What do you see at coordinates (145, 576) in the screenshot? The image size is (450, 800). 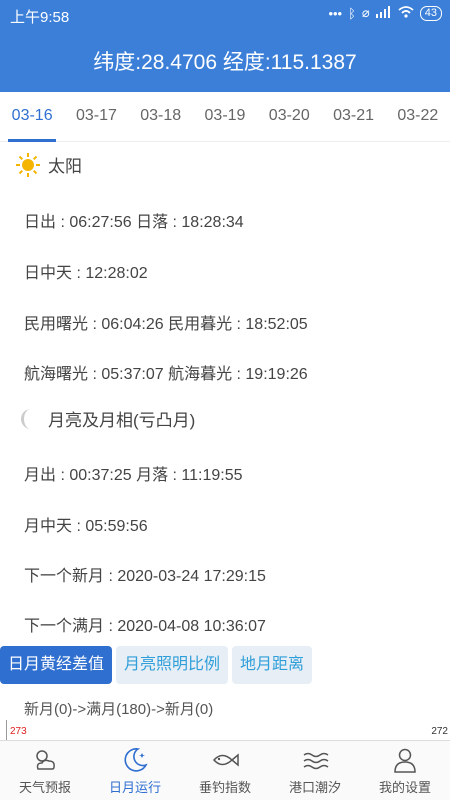 I see `next-new-moon: 下一个新月 : 2020-03-24 17:29:15` at bounding box center [145, 576].